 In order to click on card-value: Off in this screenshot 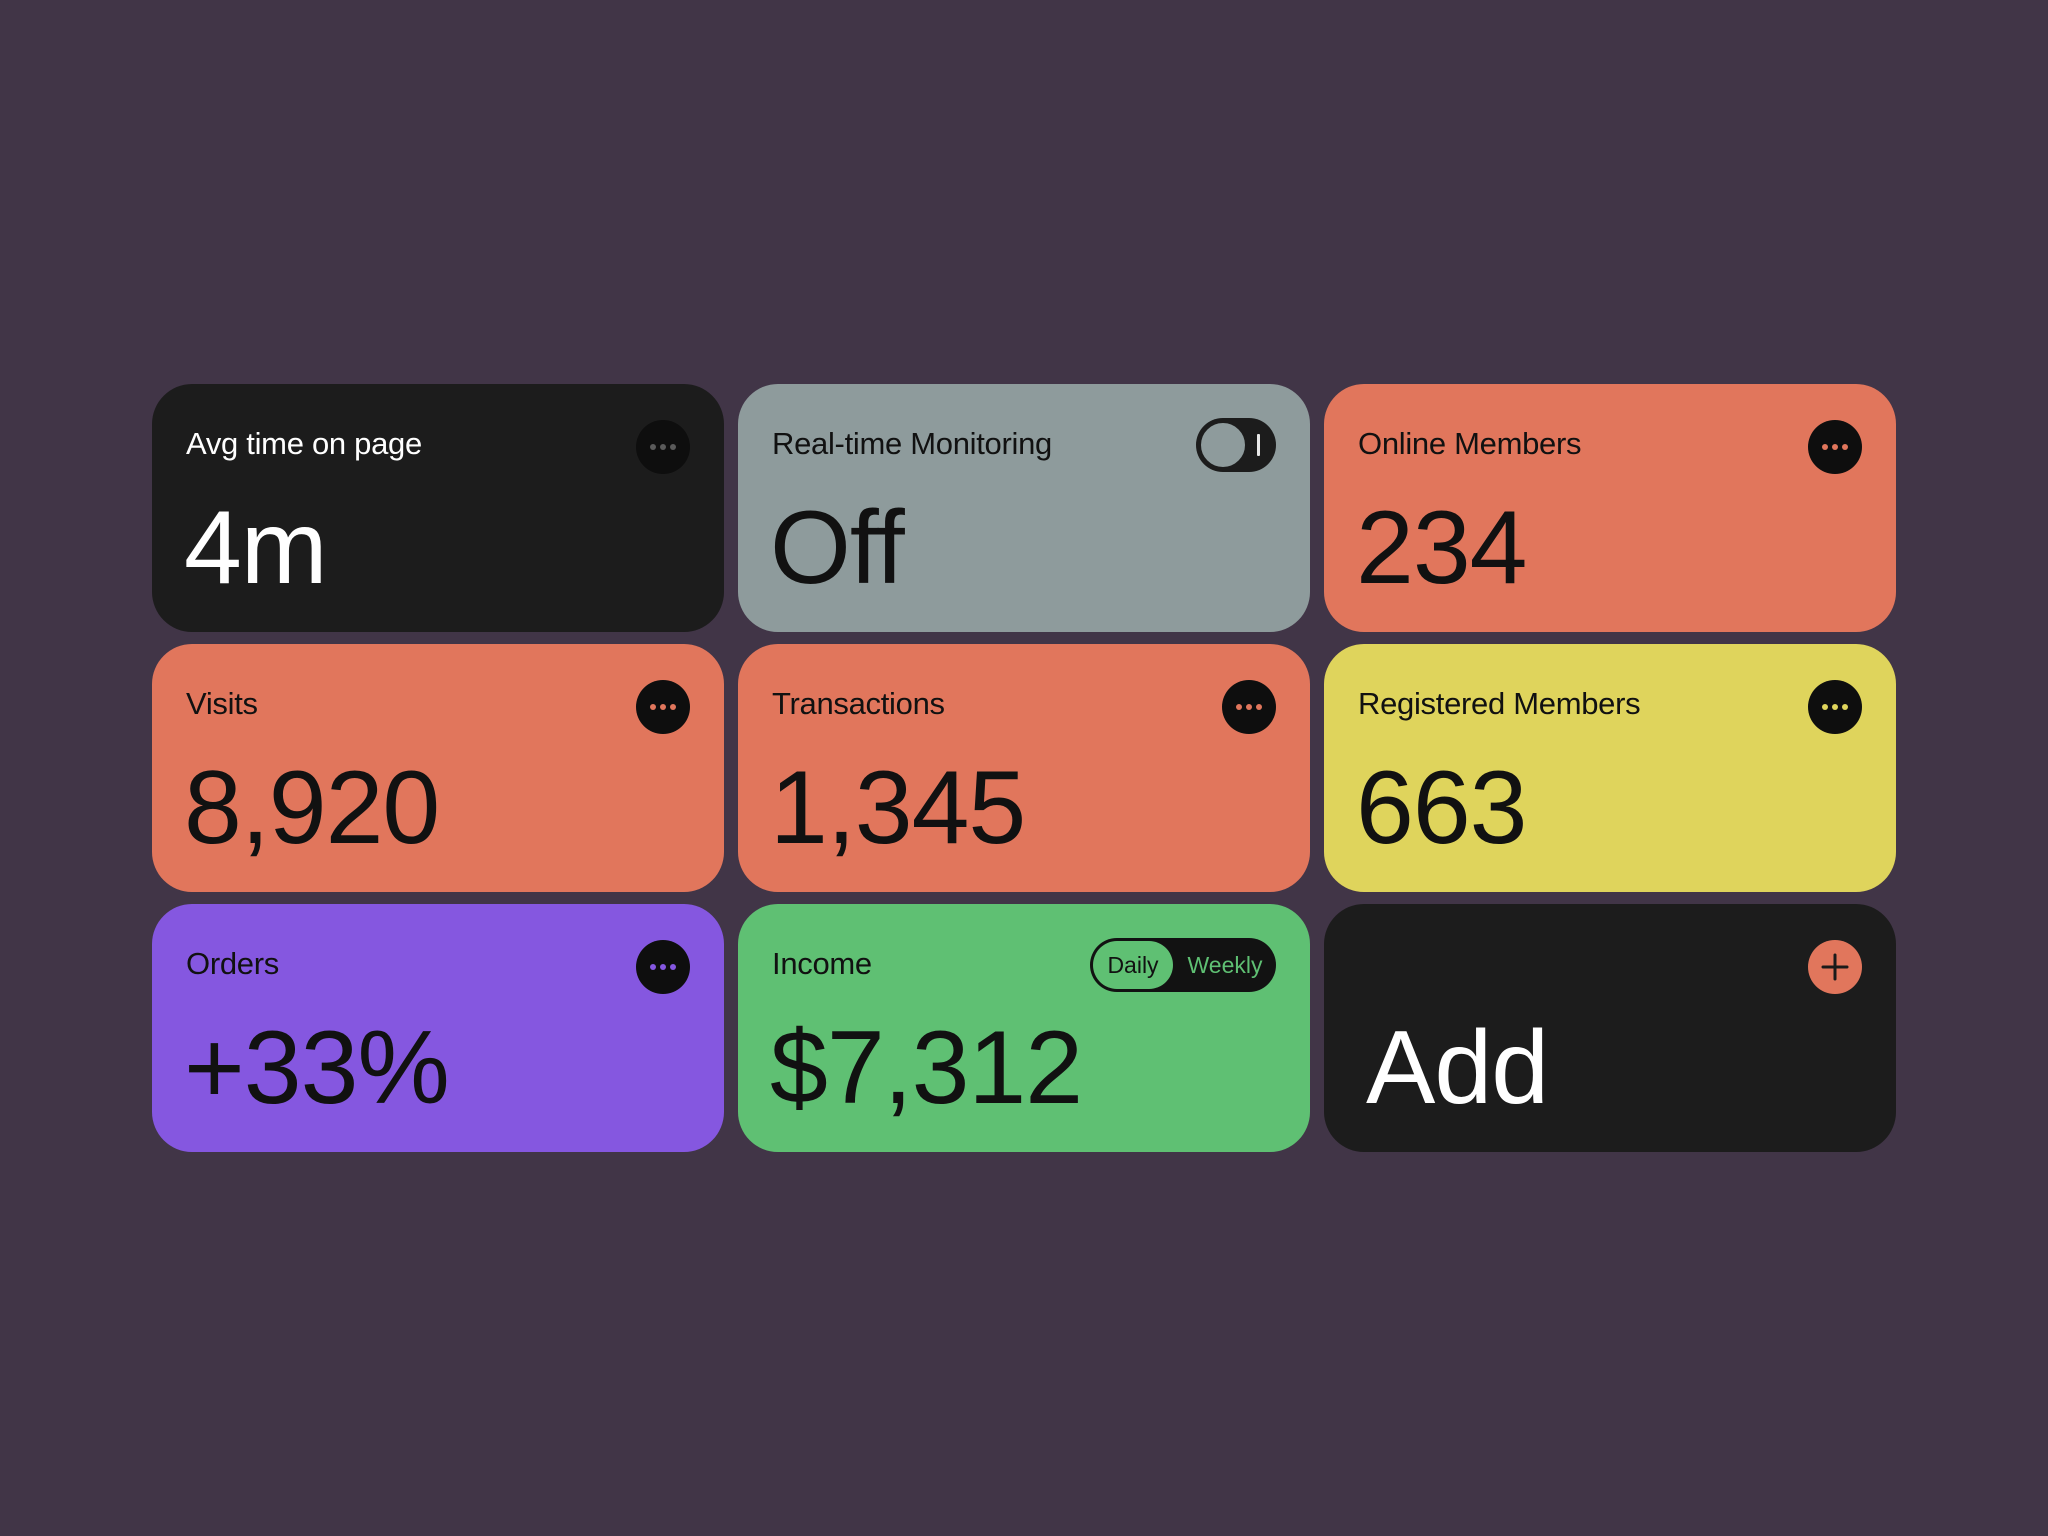, I will do `click(837, 548)`.